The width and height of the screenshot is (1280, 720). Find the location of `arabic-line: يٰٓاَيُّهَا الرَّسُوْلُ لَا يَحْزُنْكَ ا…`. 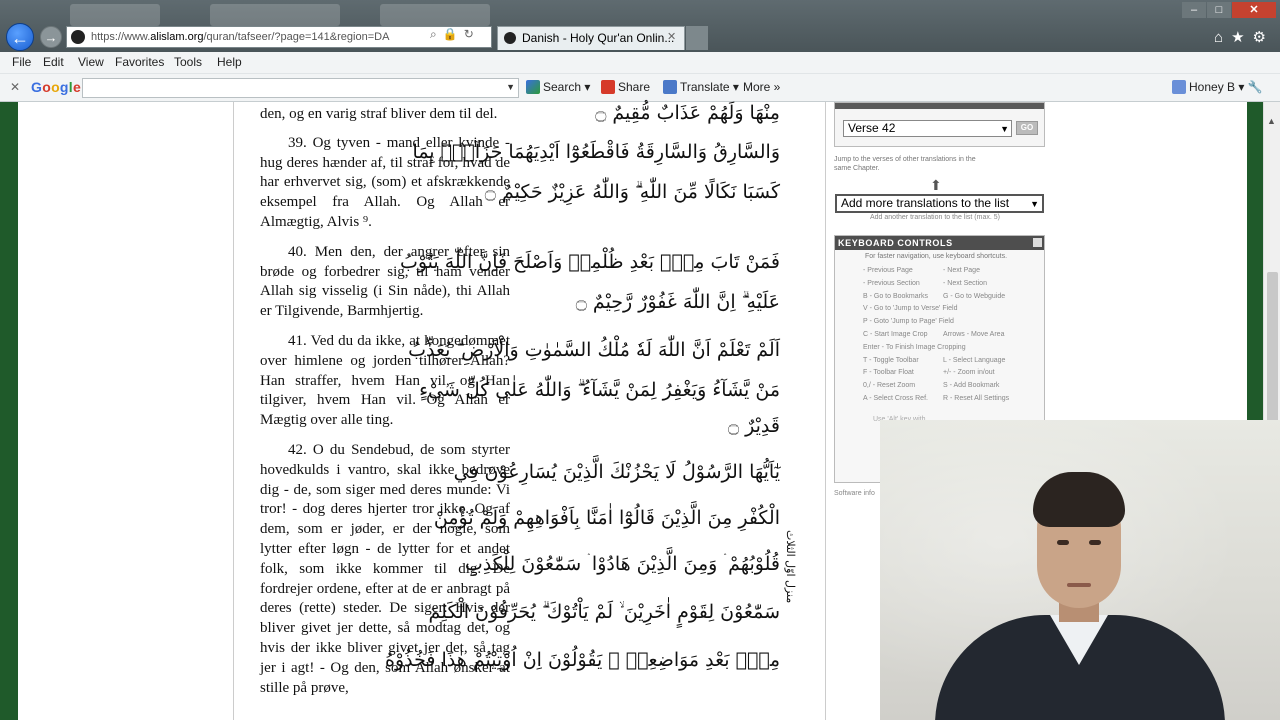

arabic-line: يٰٓاَيُّهَا الرَّسُوْلُ لَا يَحْزُنْكَ ا… is located at coordinates (616, 472).